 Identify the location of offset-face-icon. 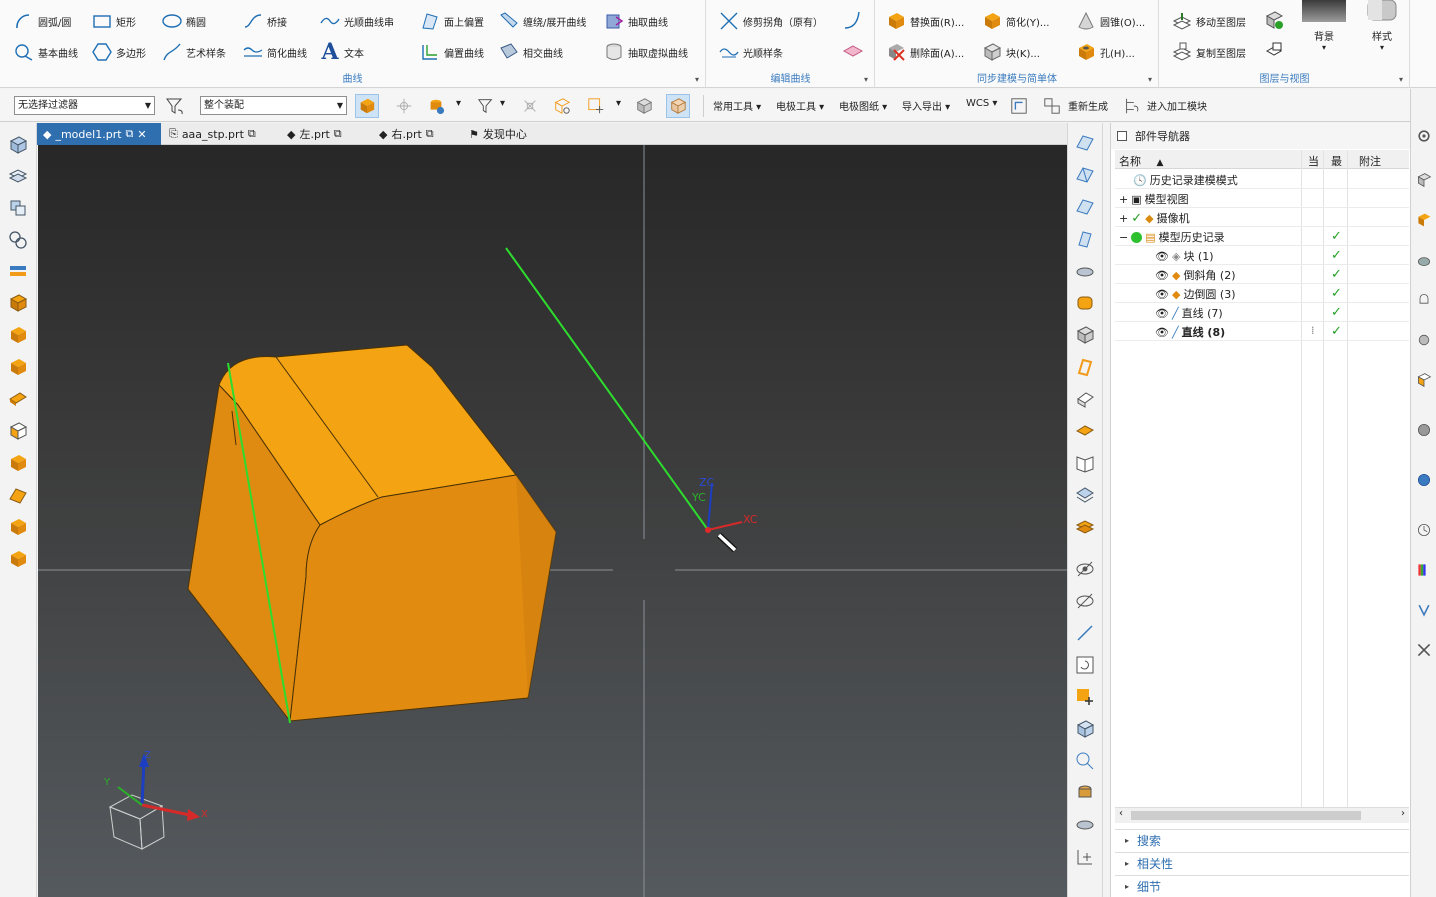
(18, 399).